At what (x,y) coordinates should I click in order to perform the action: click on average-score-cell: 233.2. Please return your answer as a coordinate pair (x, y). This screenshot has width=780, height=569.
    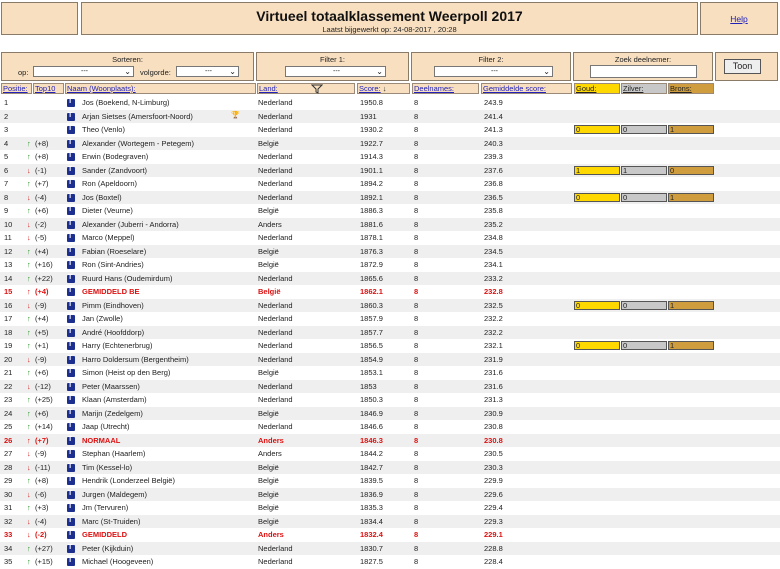
    Looking at the image, I should click on (493, 278).